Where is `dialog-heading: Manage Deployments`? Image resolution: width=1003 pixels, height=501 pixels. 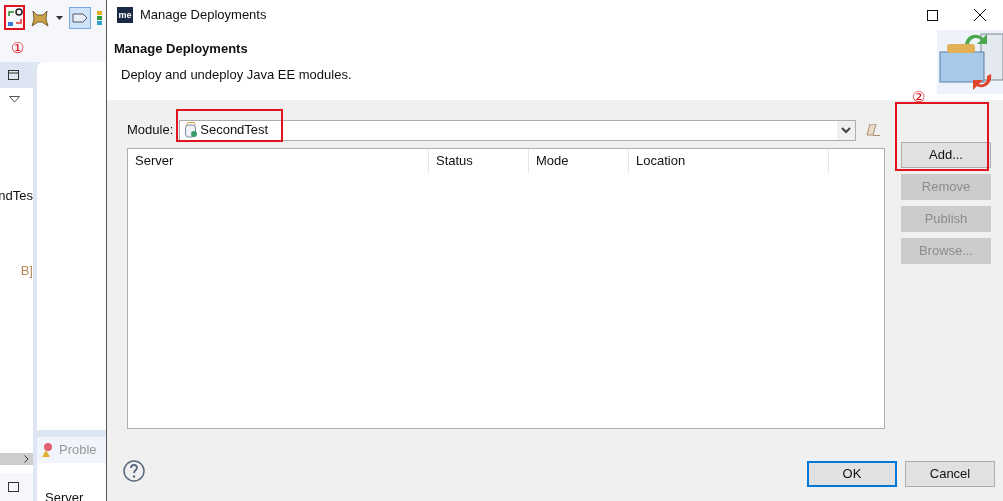
dialog-heading: Manage Deployments is located at coordinates (181, 49).